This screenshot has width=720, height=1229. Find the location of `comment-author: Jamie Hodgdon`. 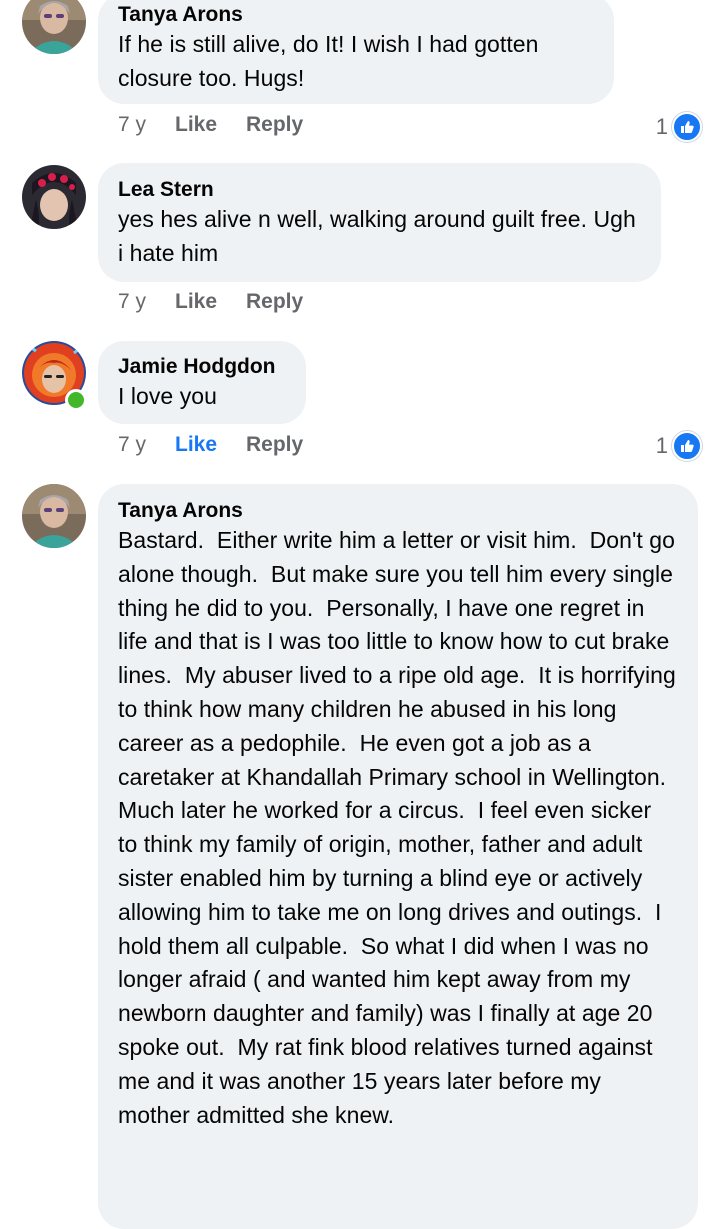

comment-author: Jamie Hodgdon is located at coordinates (201, 367).